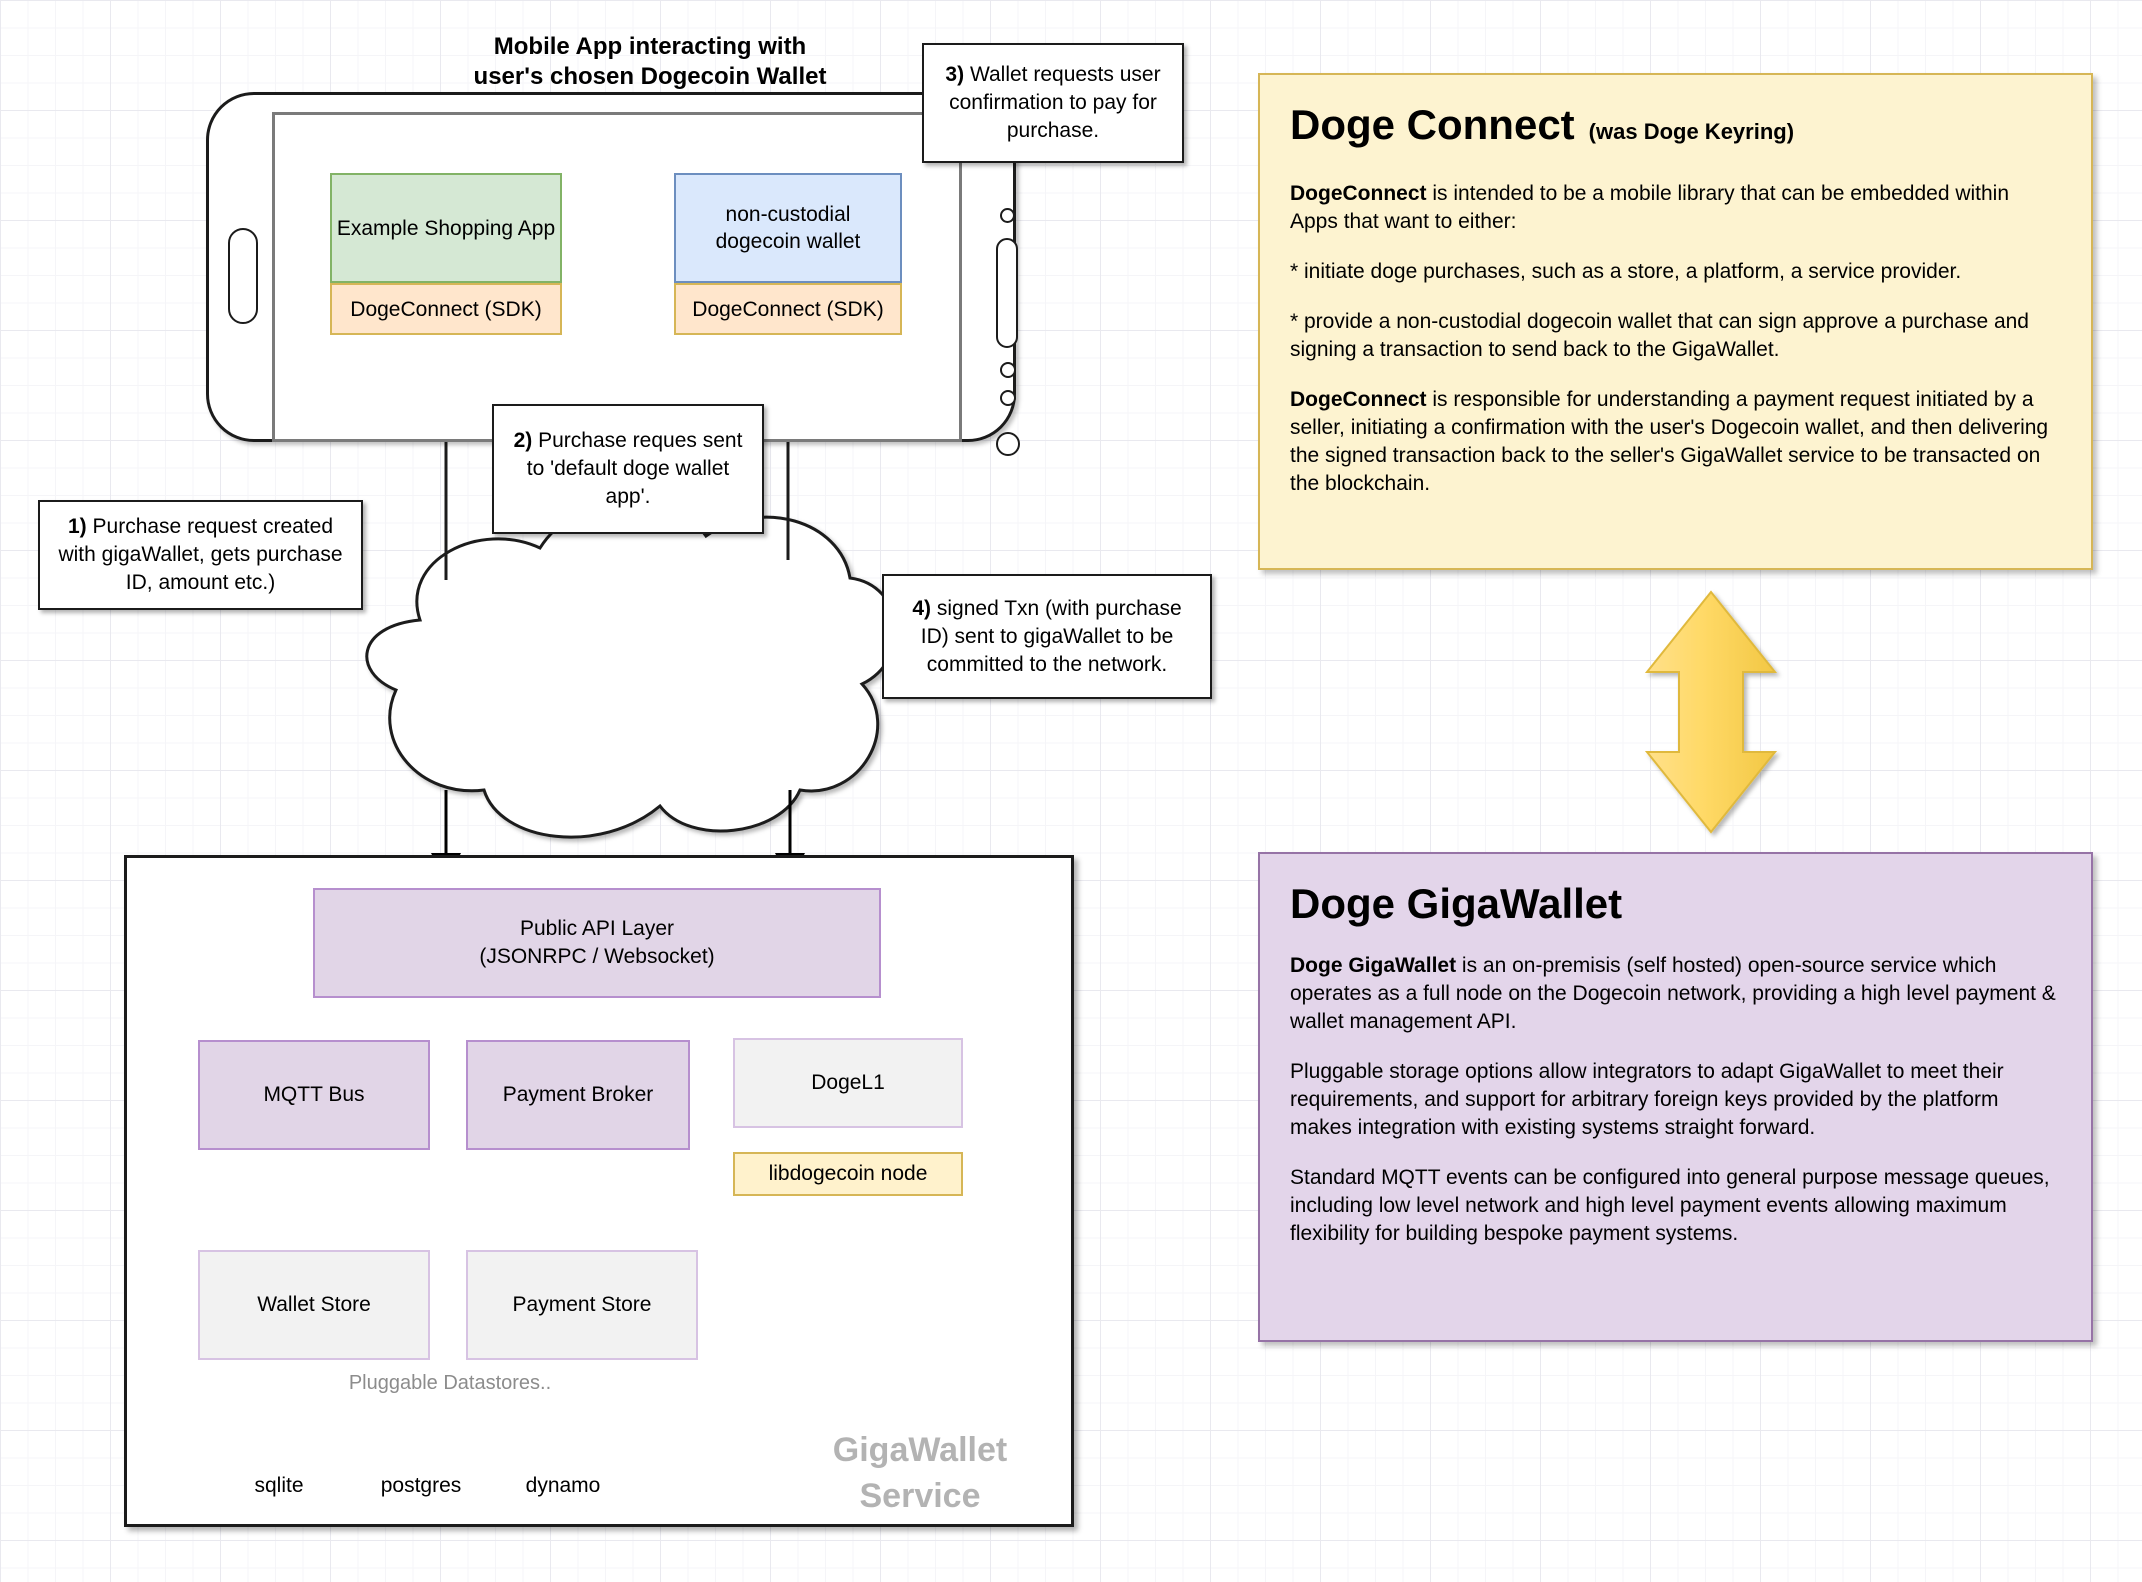 This screenshot has height=1582, width=2142. What do you see at coordinates (597, 943) in the screenshot?
I see `public-api-layer-box: Public API Layer (JSONRPC / Websocket)` at bounding box center [597, 943].